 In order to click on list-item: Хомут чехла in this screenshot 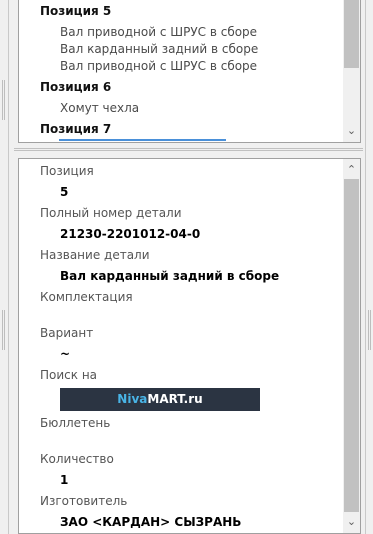, I will do `click(99, 108)`.